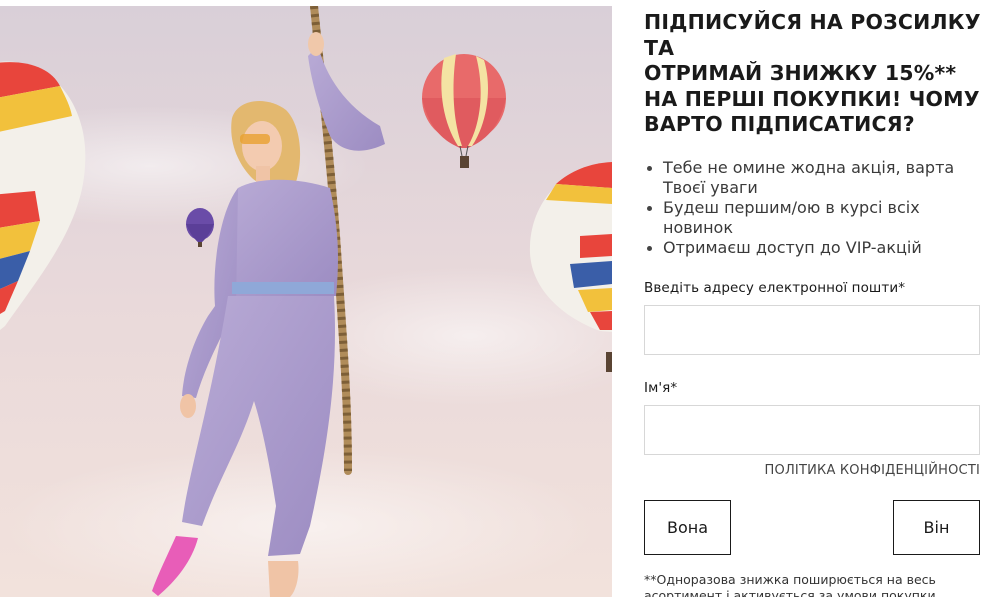 The image size is (1000, 597). I want to click on name-label: Ім'я*, so click(661, 388).